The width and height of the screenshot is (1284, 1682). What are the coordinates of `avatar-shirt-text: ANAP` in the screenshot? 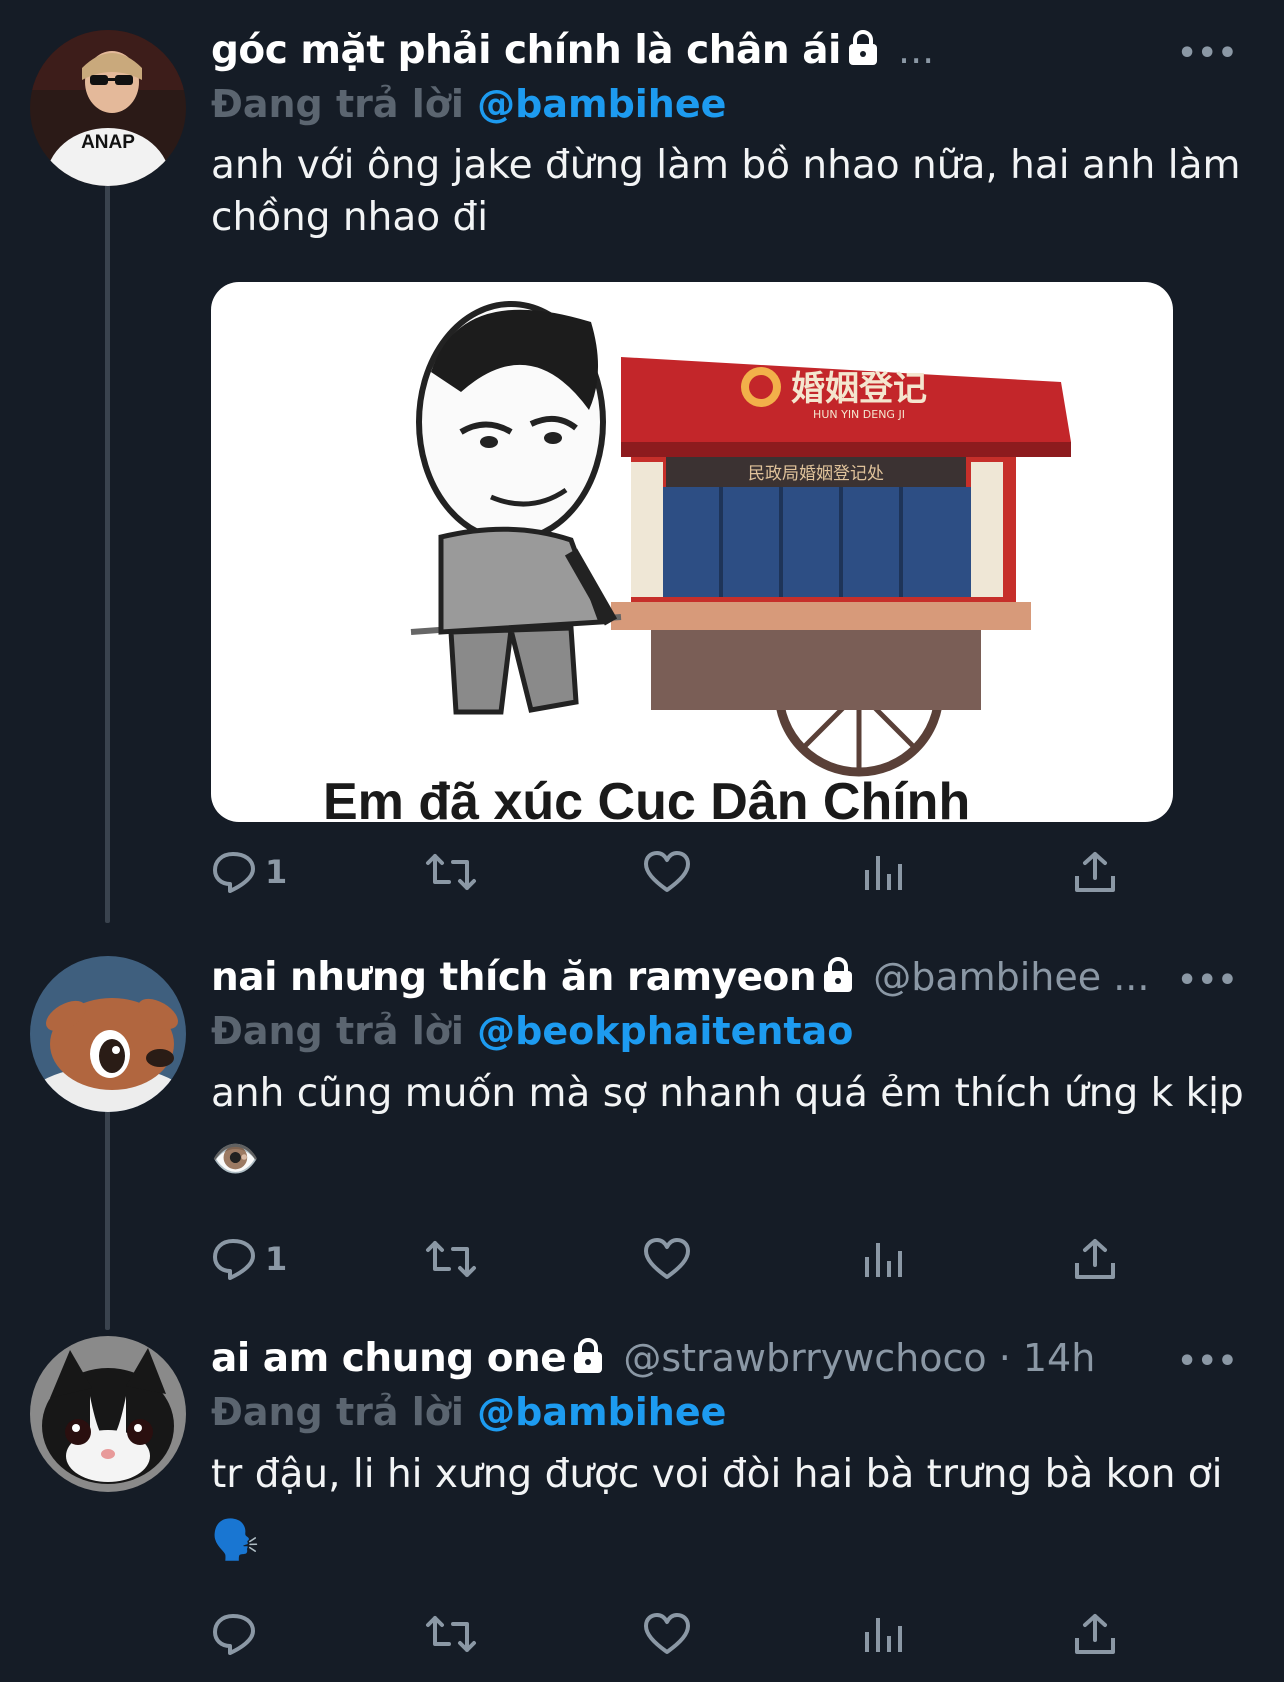 It's located at (108, 142).